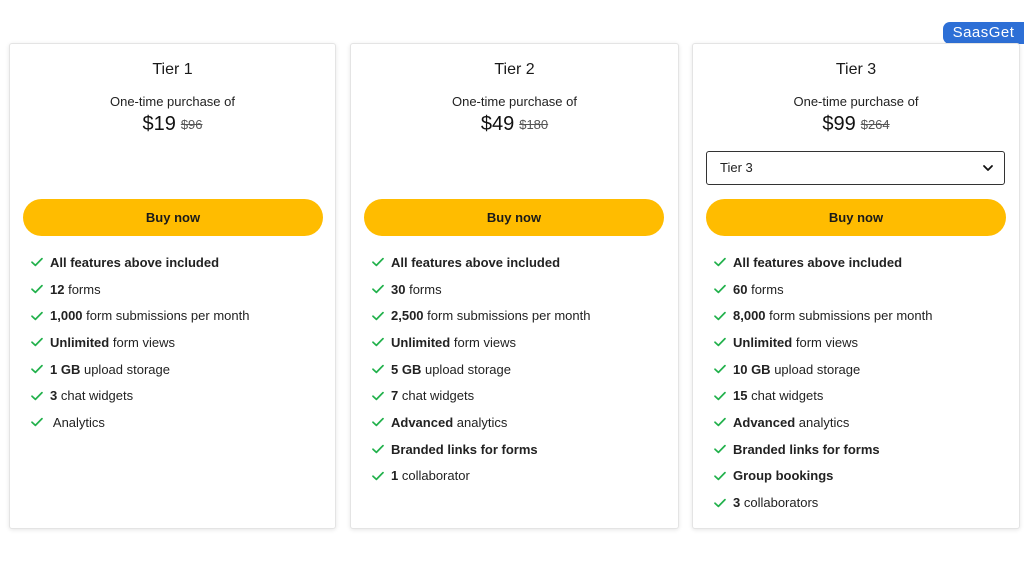  Describe the element at coordinates (736, 167) in the screenshot. I see `tier-select-value: Tier 3` at that location.